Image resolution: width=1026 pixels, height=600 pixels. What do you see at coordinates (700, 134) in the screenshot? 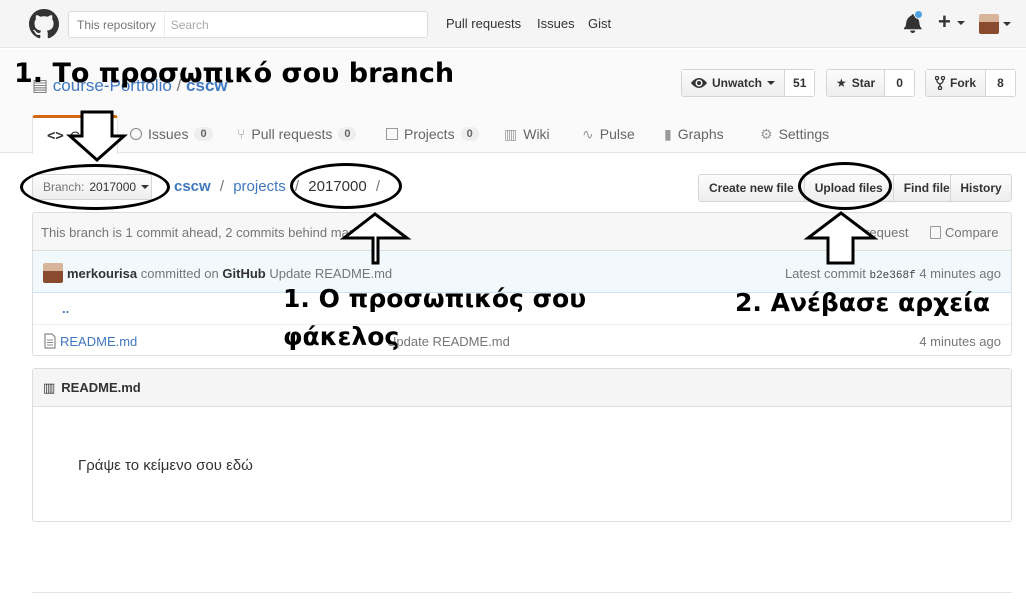
I see `tab-label: Graphs` at bounding box center [700, 134].